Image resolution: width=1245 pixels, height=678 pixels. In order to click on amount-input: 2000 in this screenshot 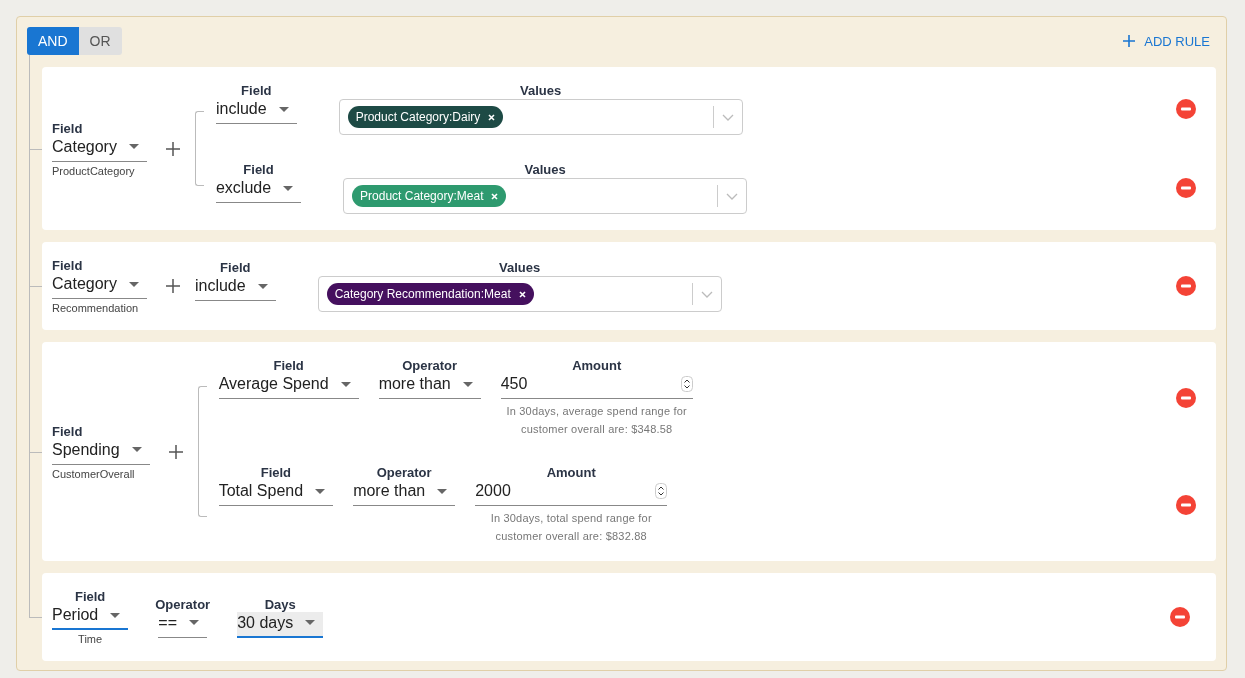, I will do `click(571, 493)`.